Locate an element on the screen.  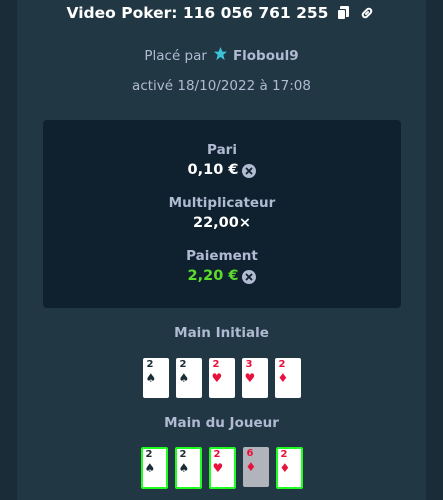
user-link: Floboul9 is located at coordinates (256, 55).